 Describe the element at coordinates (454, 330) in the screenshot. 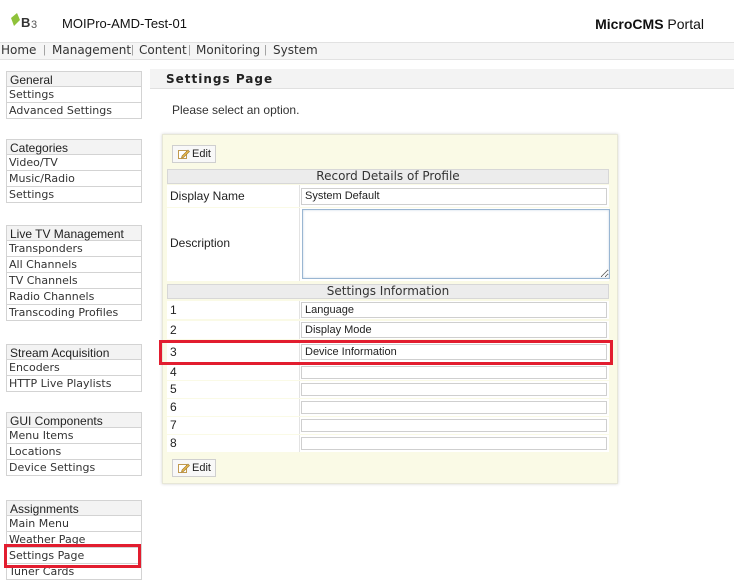

I see `settings-row-value: Display Mode` at that location.